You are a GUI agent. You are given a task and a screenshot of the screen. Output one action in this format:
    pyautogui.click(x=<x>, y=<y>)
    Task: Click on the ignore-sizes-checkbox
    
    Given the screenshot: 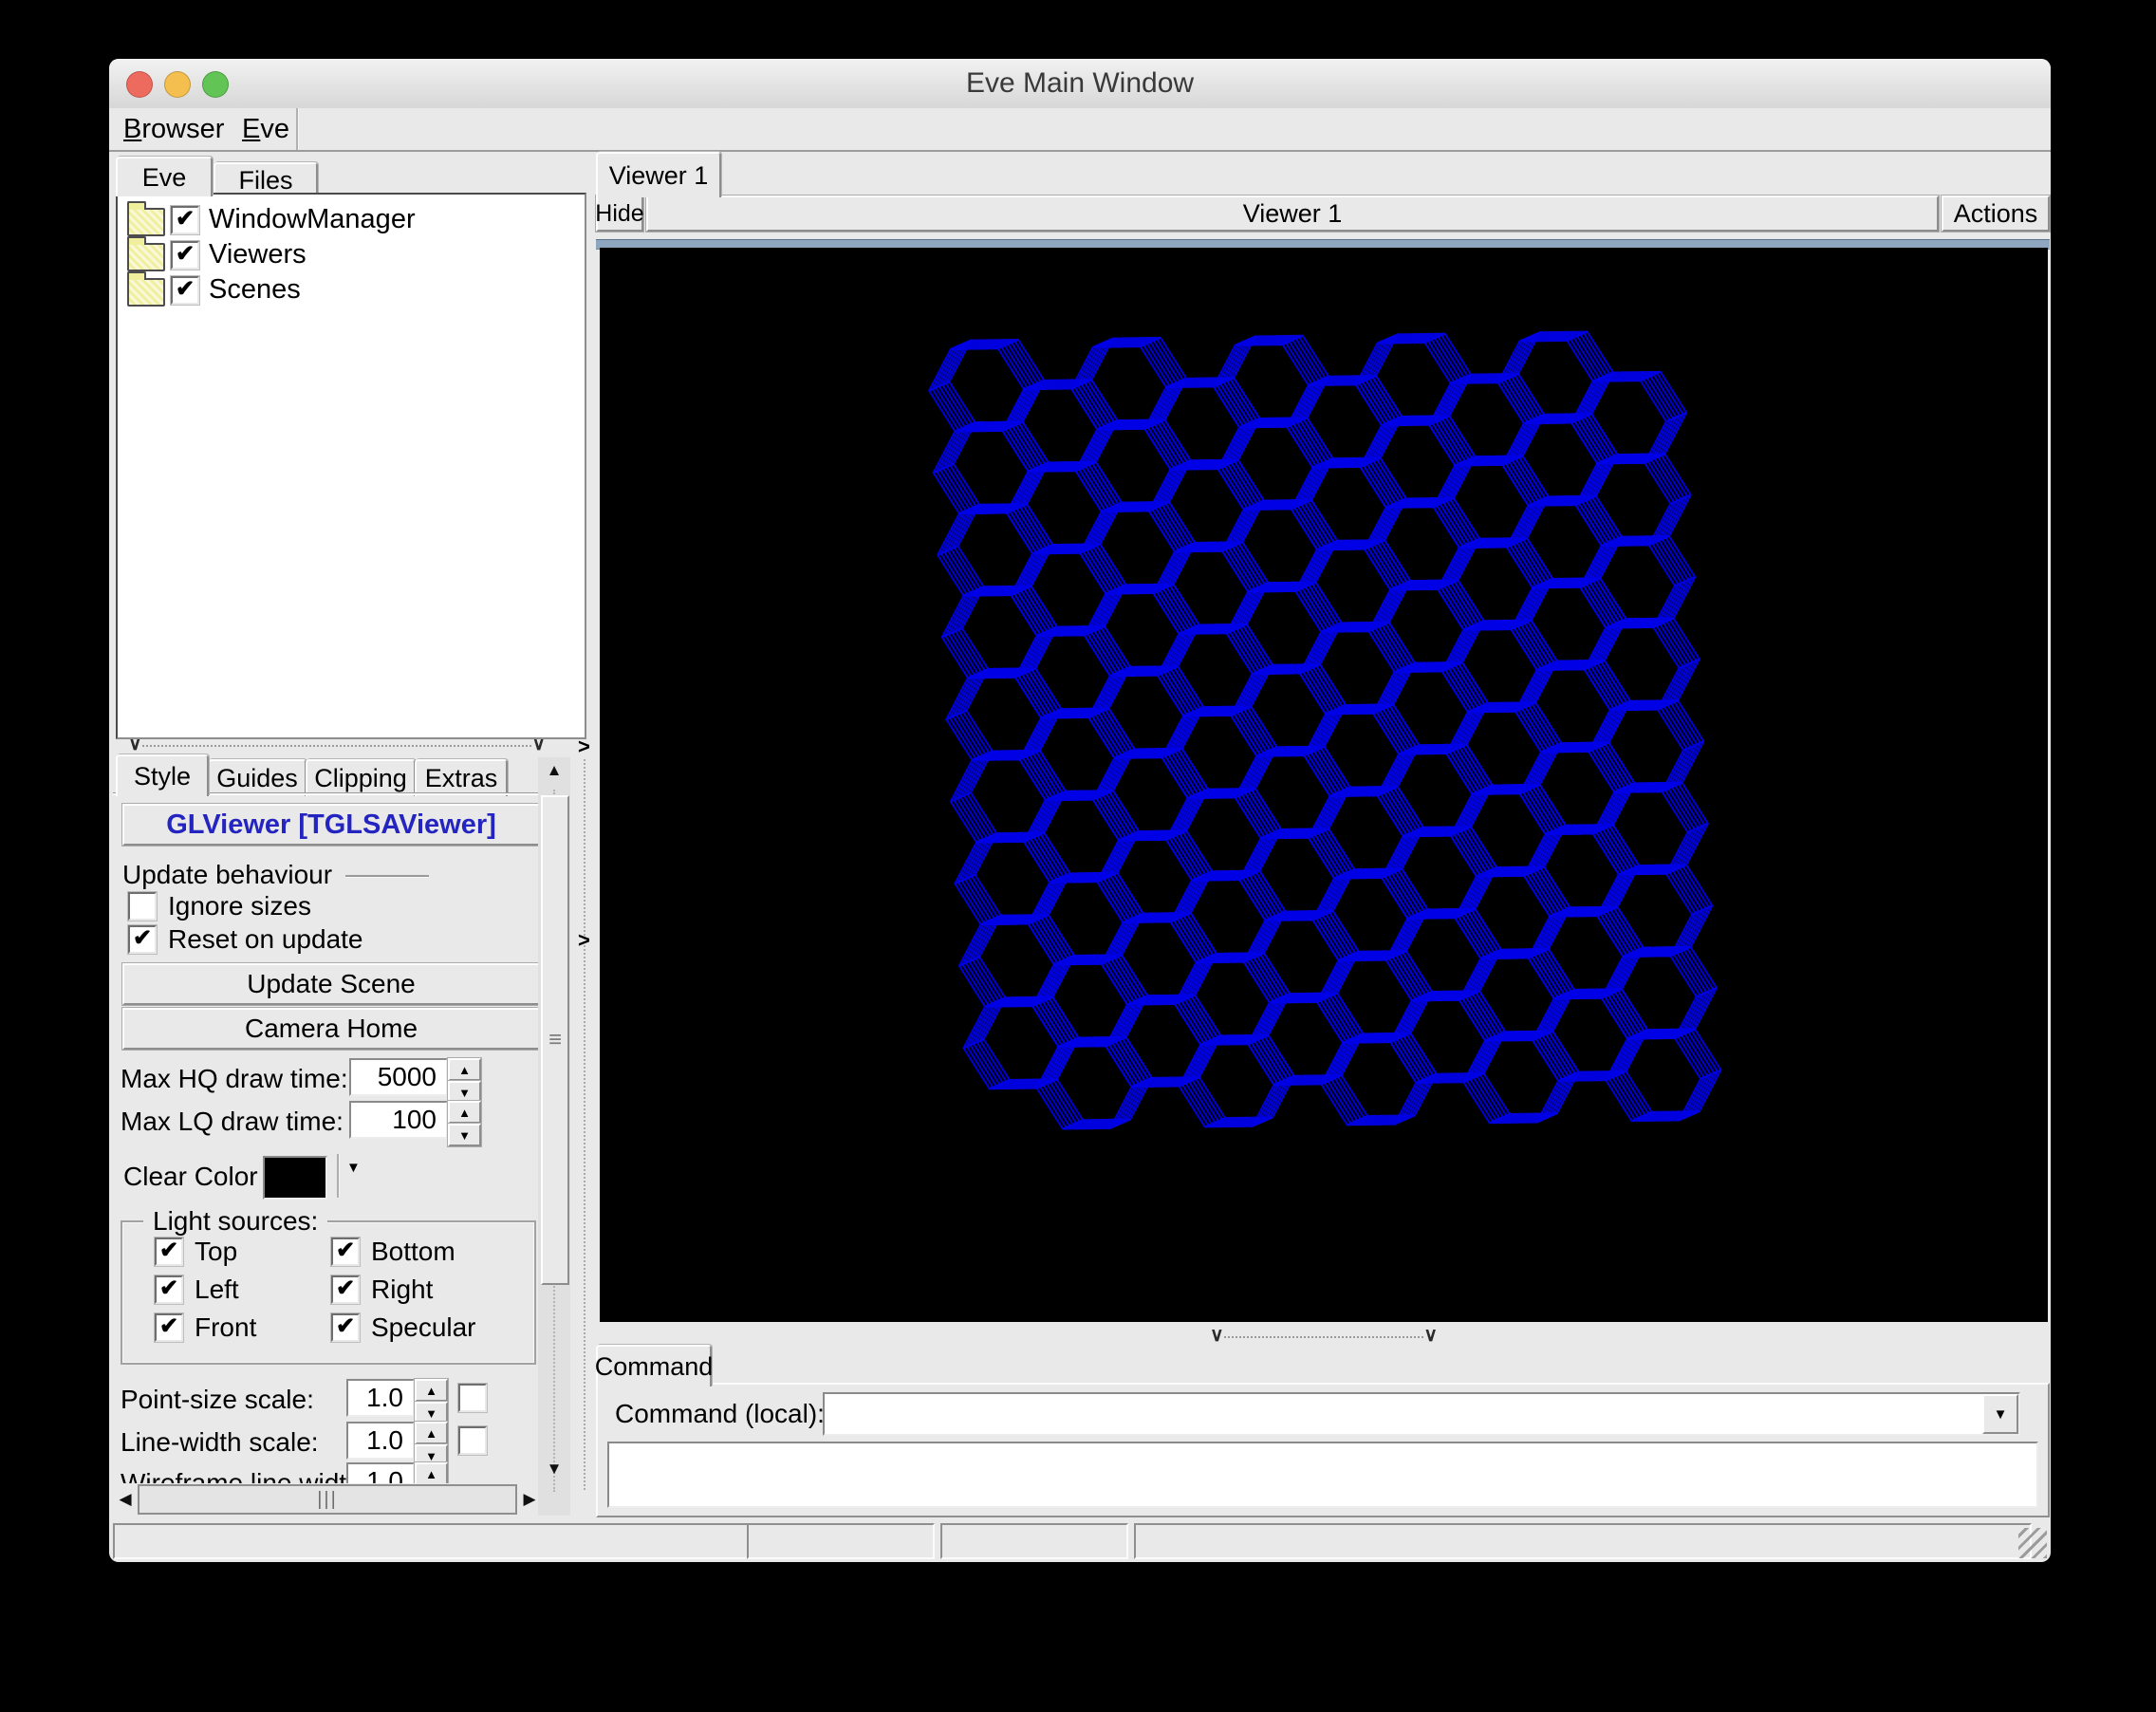 What is the action you would take?
    pyautogui.click(x=142, y=907)
    